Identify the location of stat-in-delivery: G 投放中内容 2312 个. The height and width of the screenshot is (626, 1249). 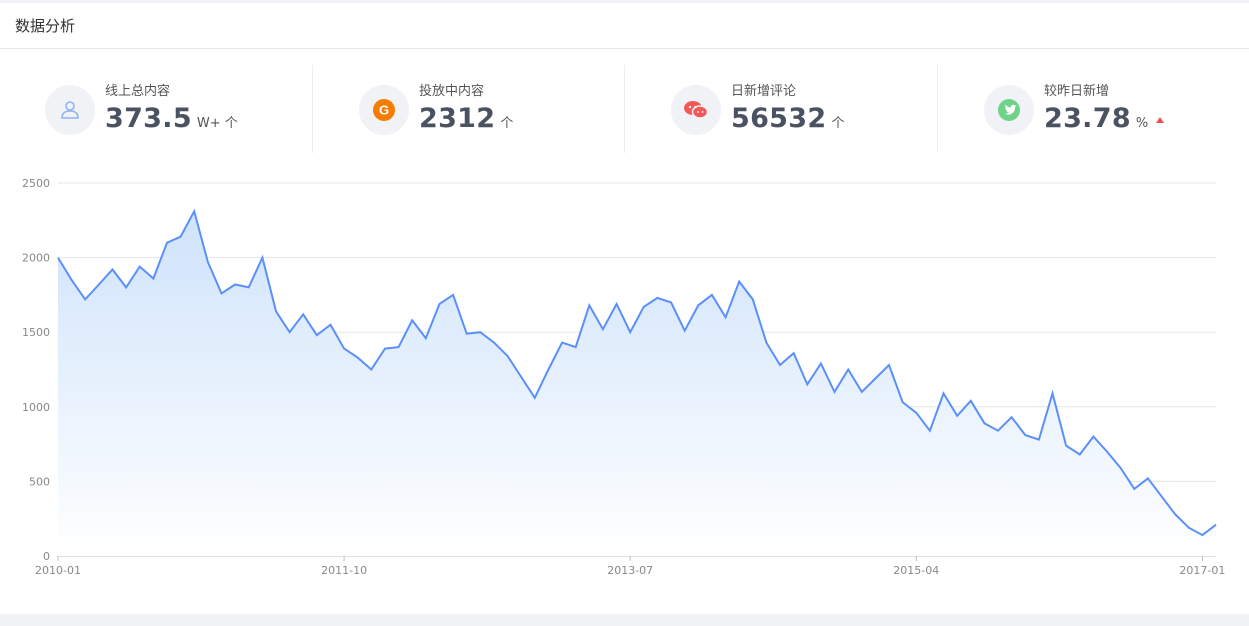
(509, 109).